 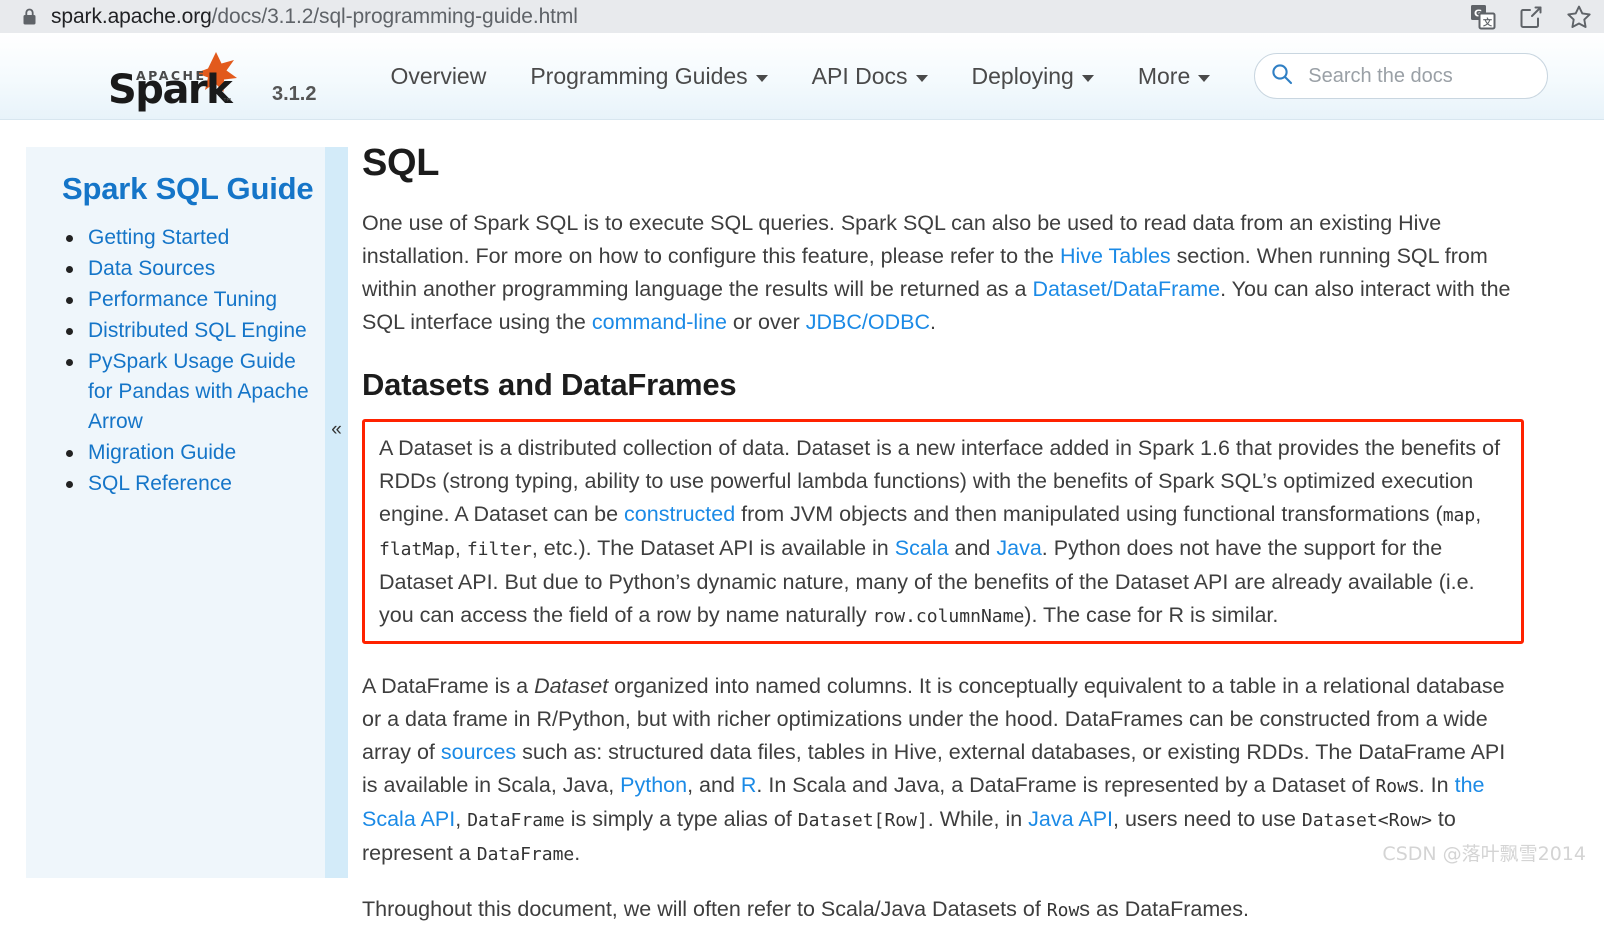 What do you see at coordinates (417, 549) in the screenshot?
I see `code-flatmap: flatMap` at bounding box center [417, 549].